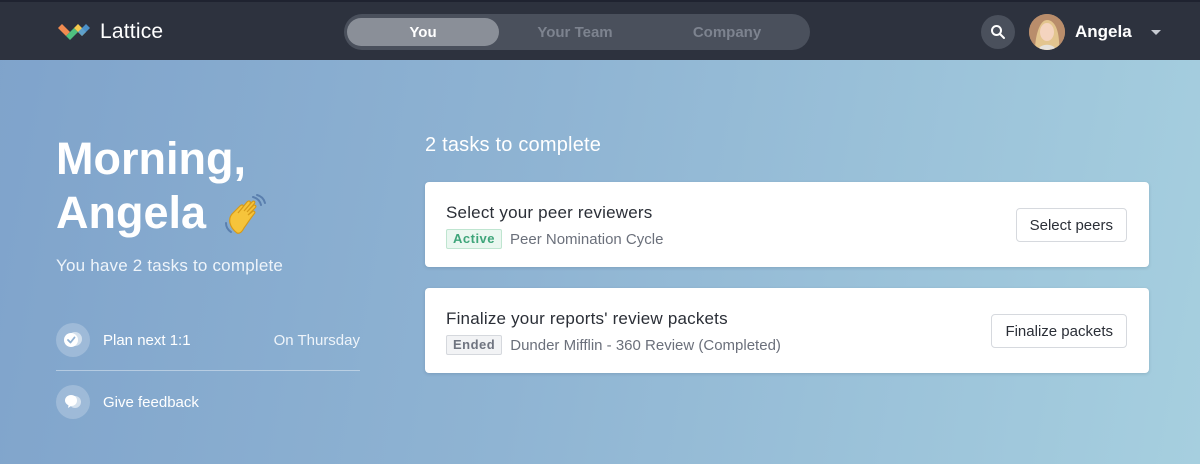 Image resolution: width=1200 pixels, height=464 pixels. Describe the element at coordinates (587, 318) in the screenshot. I see `task-title: Finalize your reports' review packets` at that location.